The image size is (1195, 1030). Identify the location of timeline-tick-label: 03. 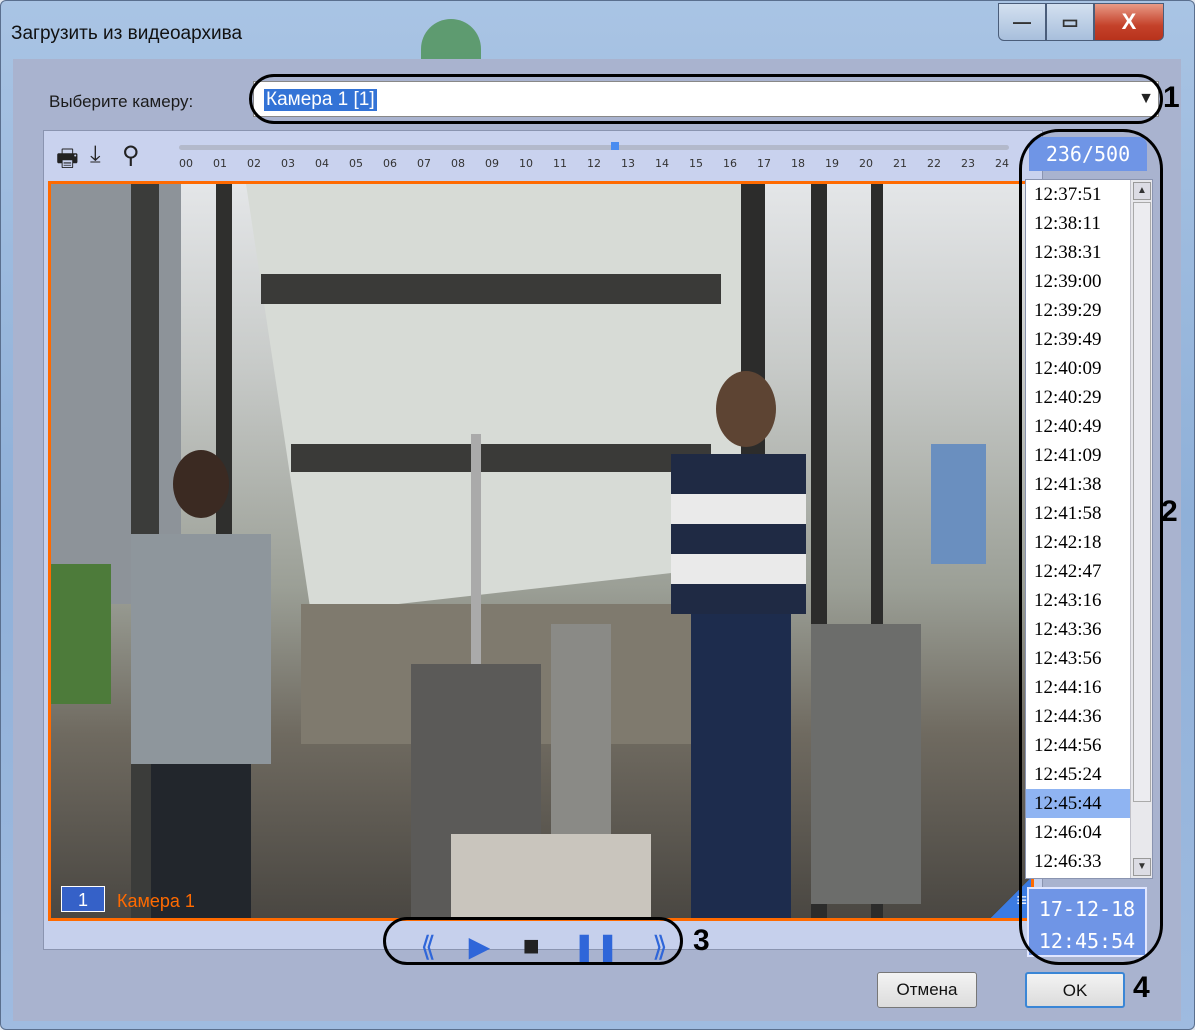
(288, 163).